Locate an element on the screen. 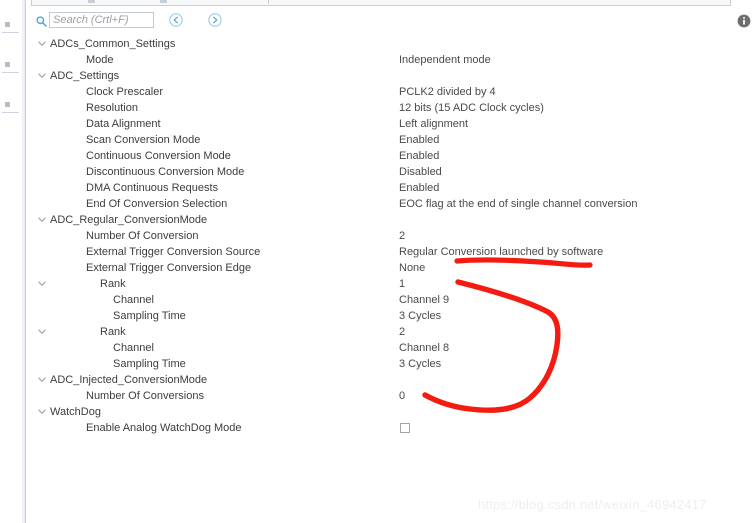  tree-row-label: Continuous Conversion Mode is located at coordinates (158, 156).